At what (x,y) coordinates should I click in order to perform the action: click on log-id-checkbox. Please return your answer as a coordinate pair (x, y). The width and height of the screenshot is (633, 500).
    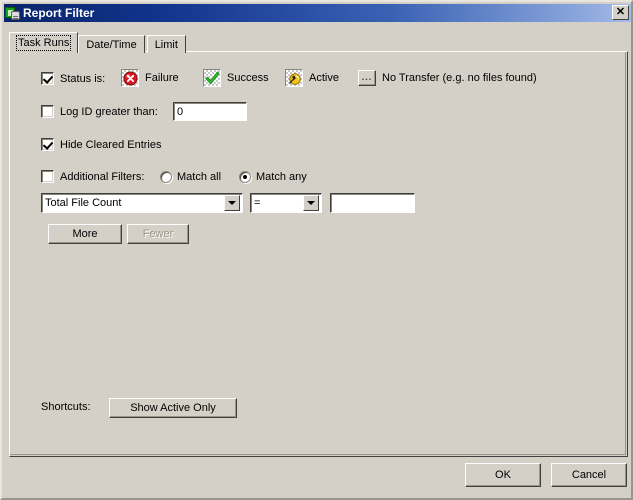
    Looking at the image, I should click on (47, 111).